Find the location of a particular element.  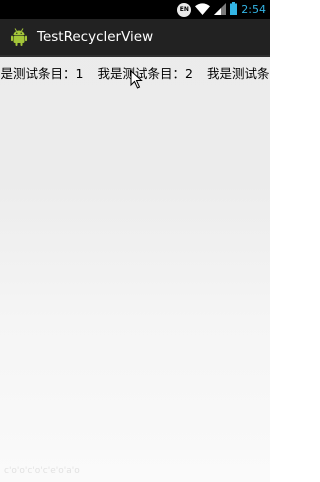

faint-footer-text: c'o'o'c'o'c'e'o'a'o is located at coordinates (42, 471).